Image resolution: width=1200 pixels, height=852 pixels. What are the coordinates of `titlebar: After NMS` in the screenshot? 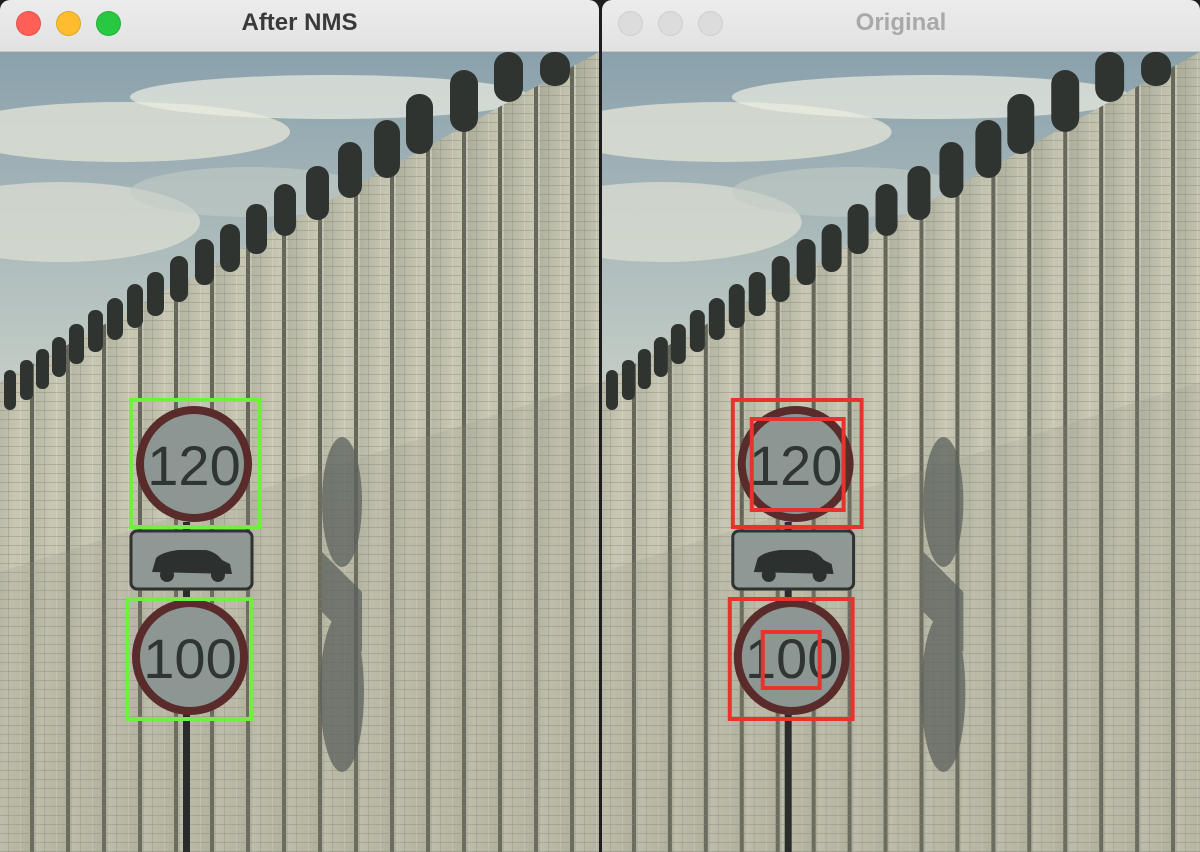 It's located at (299, 26).